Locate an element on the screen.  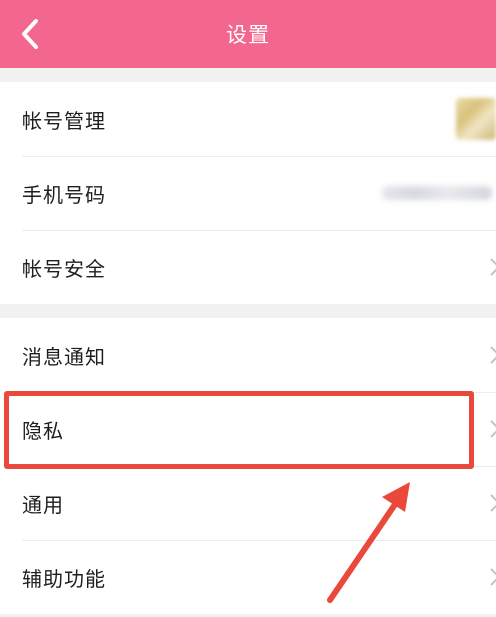
row-label: 帐号安全 is located at coordinates (64, 268).